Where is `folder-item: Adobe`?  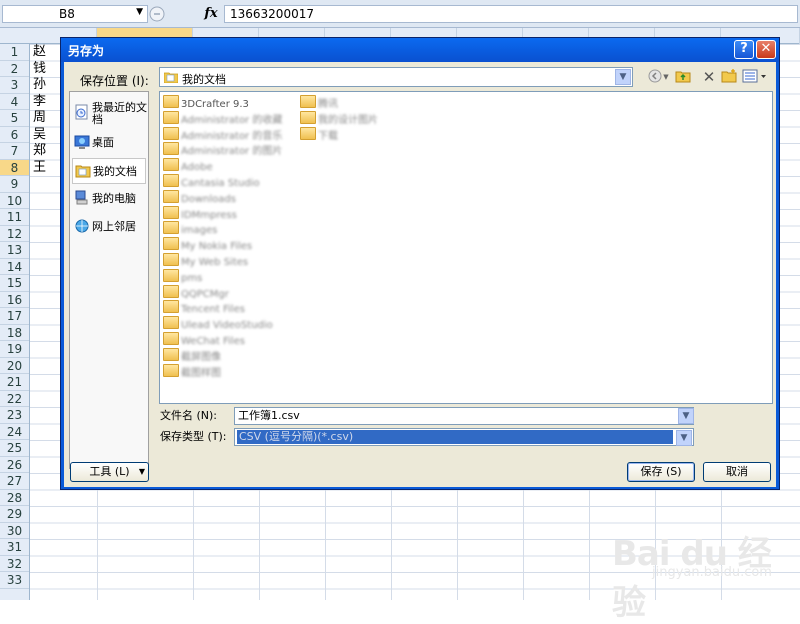 folder-item: Adobe is located at coordinates (188, 165).